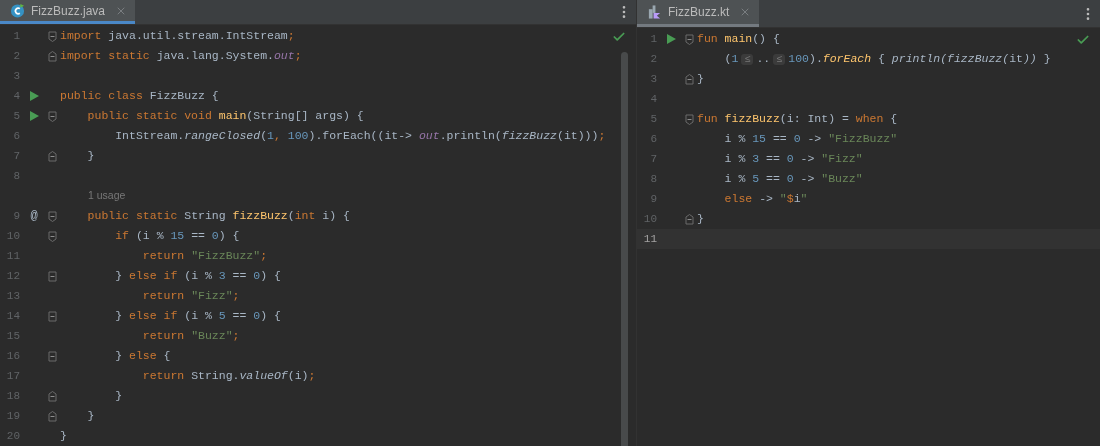 This screenshot has width=1100, height=446. I want to click on run-icon, so click(671, 39).